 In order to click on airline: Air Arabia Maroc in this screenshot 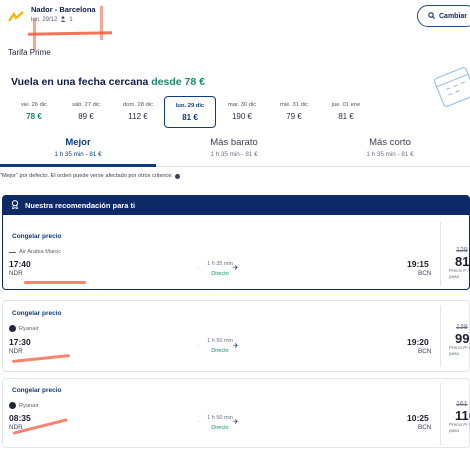, I will do `click(35, 252)`.